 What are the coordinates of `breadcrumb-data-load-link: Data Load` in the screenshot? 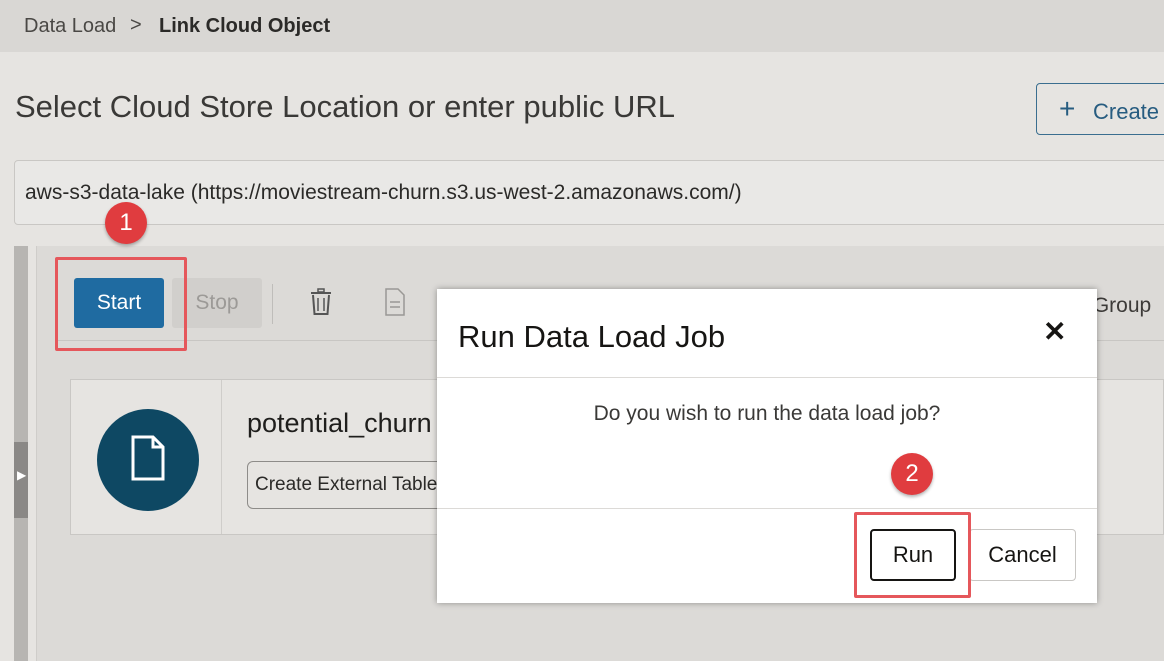 It's located at (70, 26).